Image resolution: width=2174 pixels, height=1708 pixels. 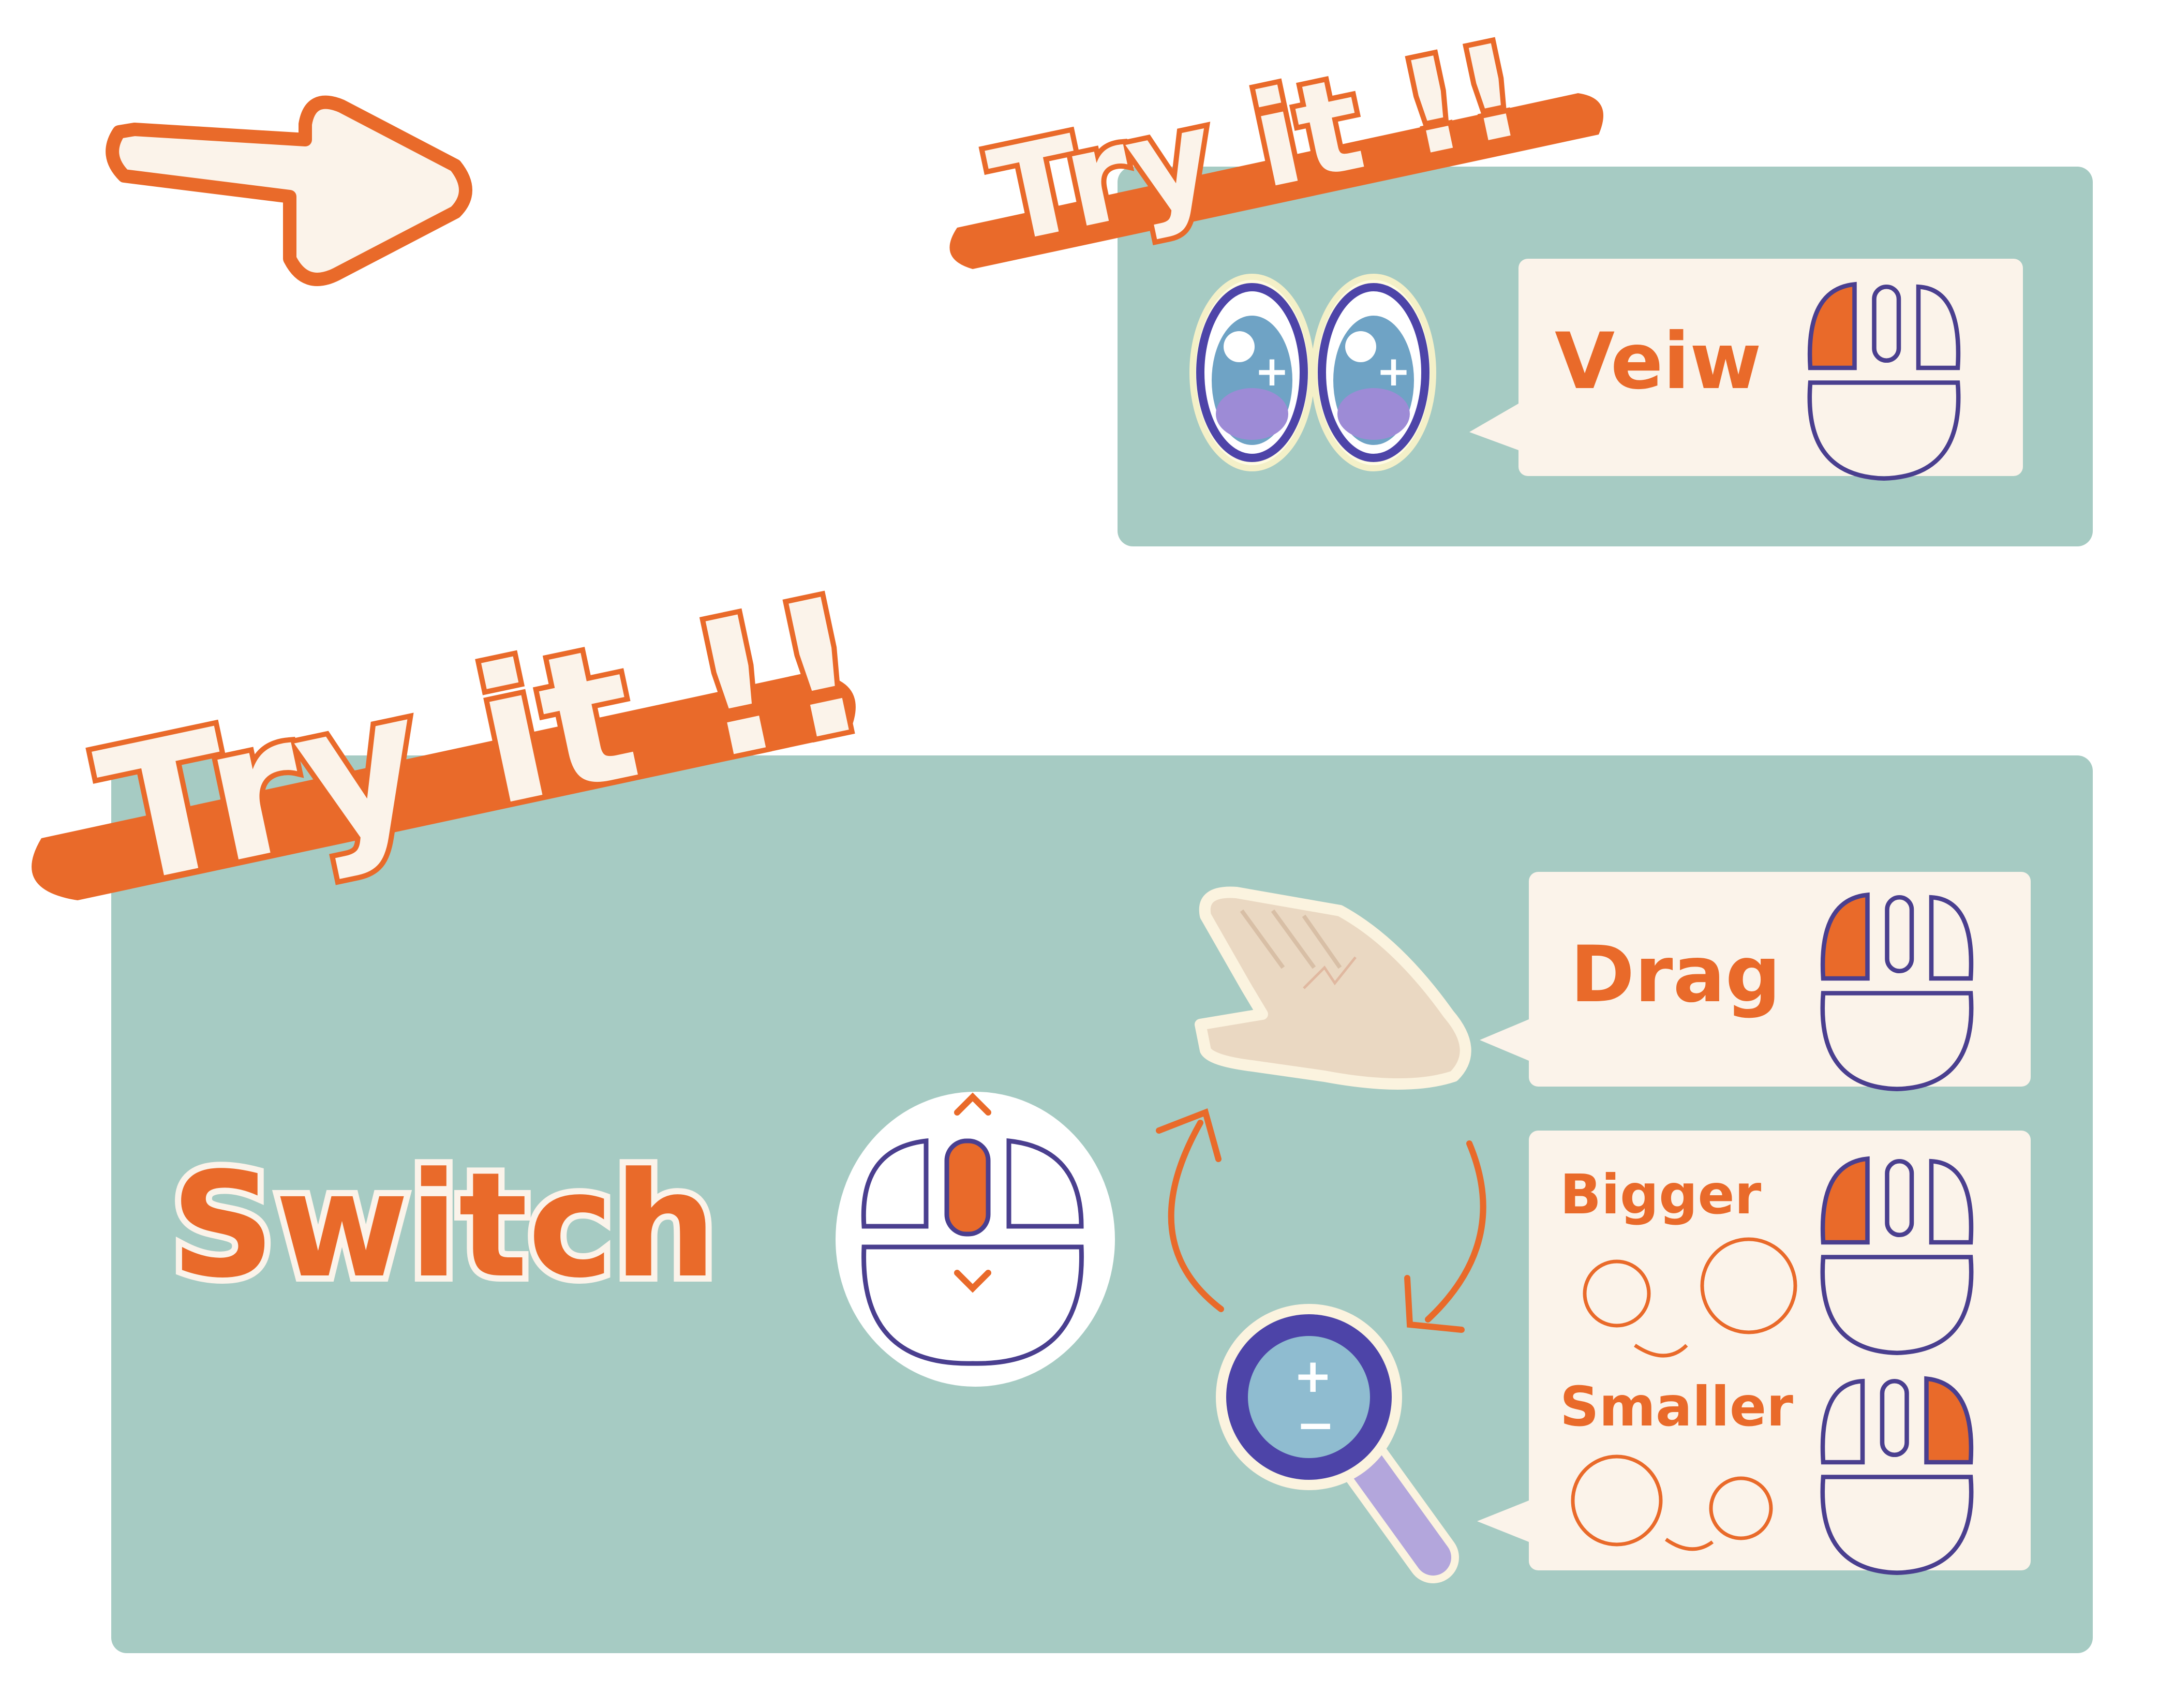 What do you see at coordinates (444, 1225) in the screenshot?
I see `switch-label: Switch` at bounding box center [444, 1225].